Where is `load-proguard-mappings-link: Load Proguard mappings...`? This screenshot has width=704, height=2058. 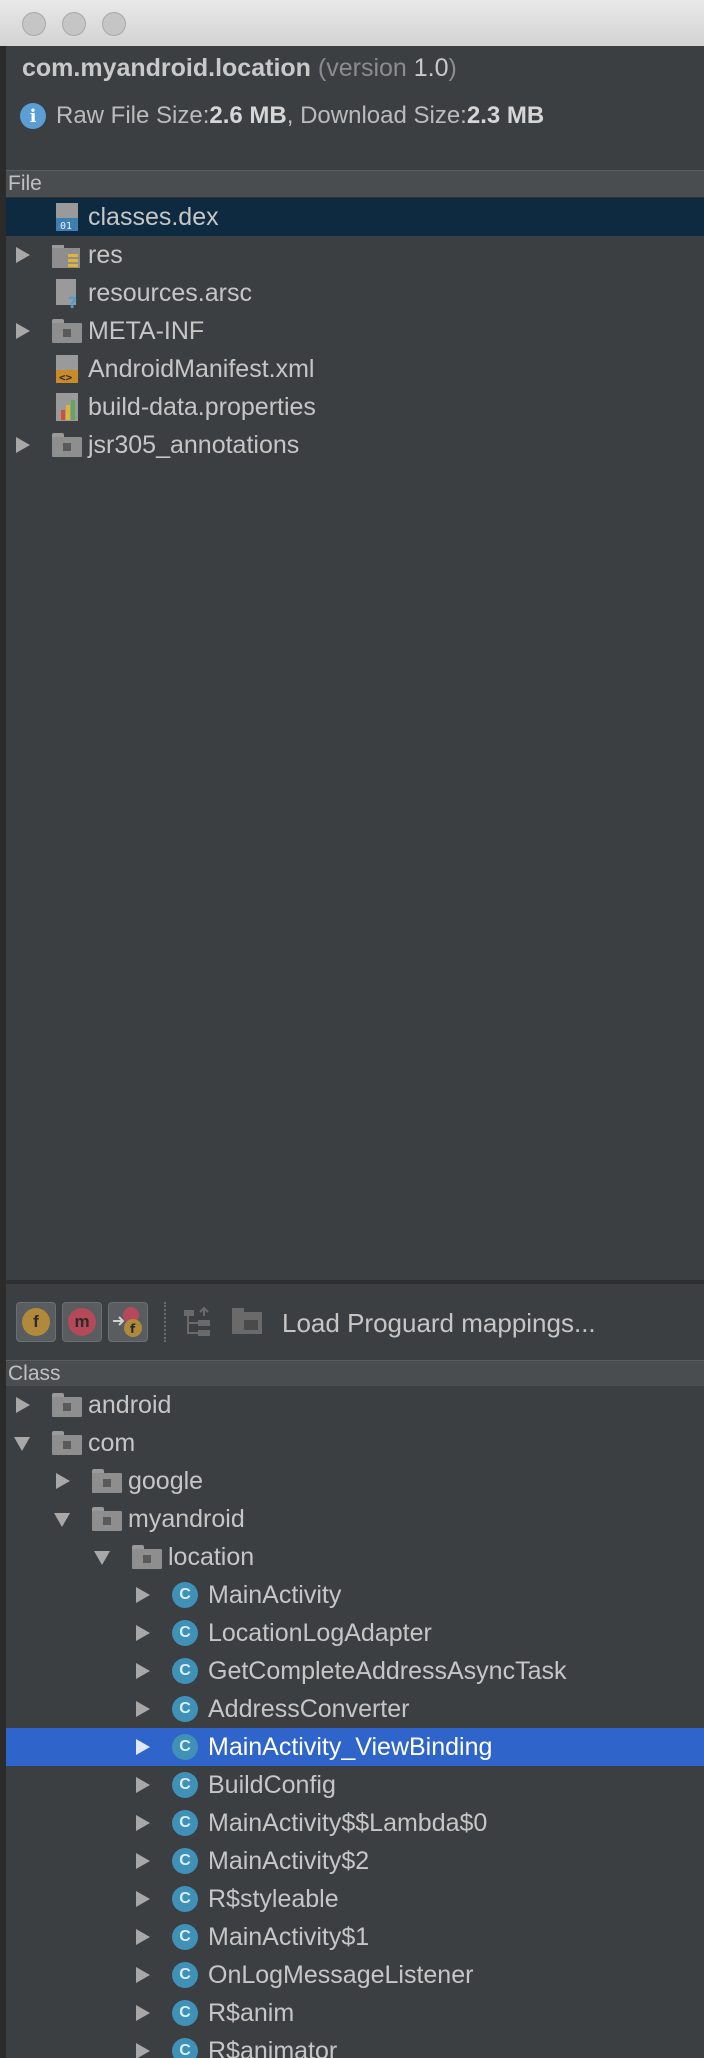
load-proguard-mappings-link: Load Proguard mappings... is located at coordinates (439, 1323).